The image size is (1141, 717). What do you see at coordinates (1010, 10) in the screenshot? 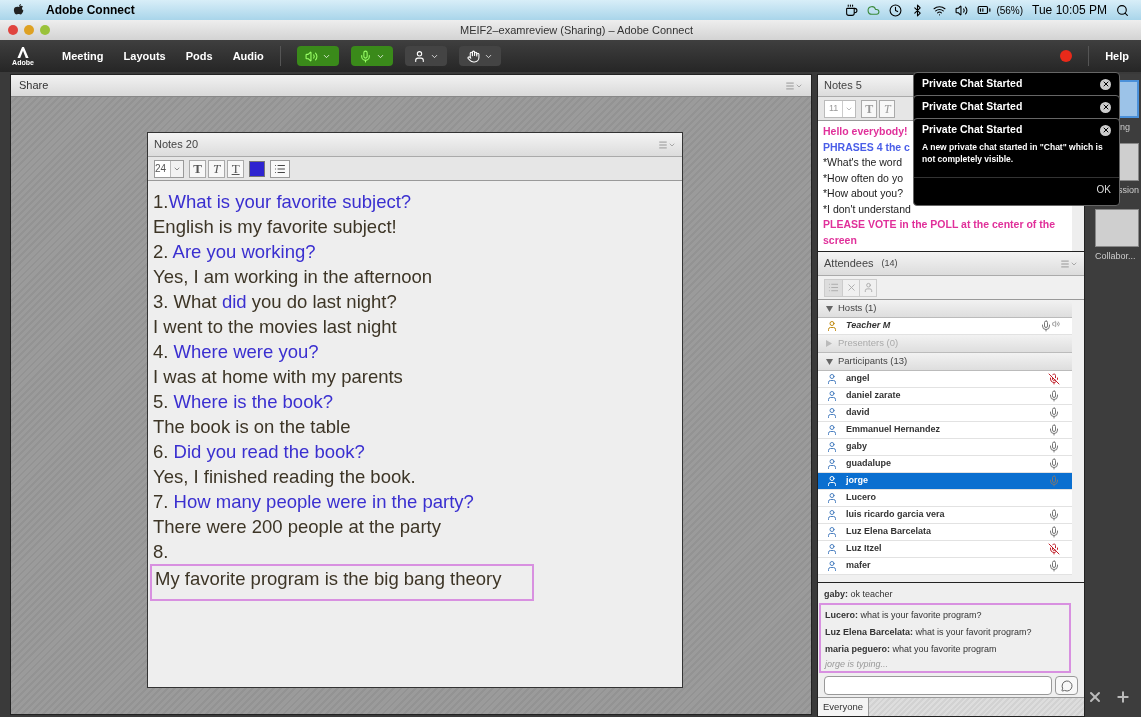
I see `battery-percentage: (56%)` at bounding box center [1010, 10].